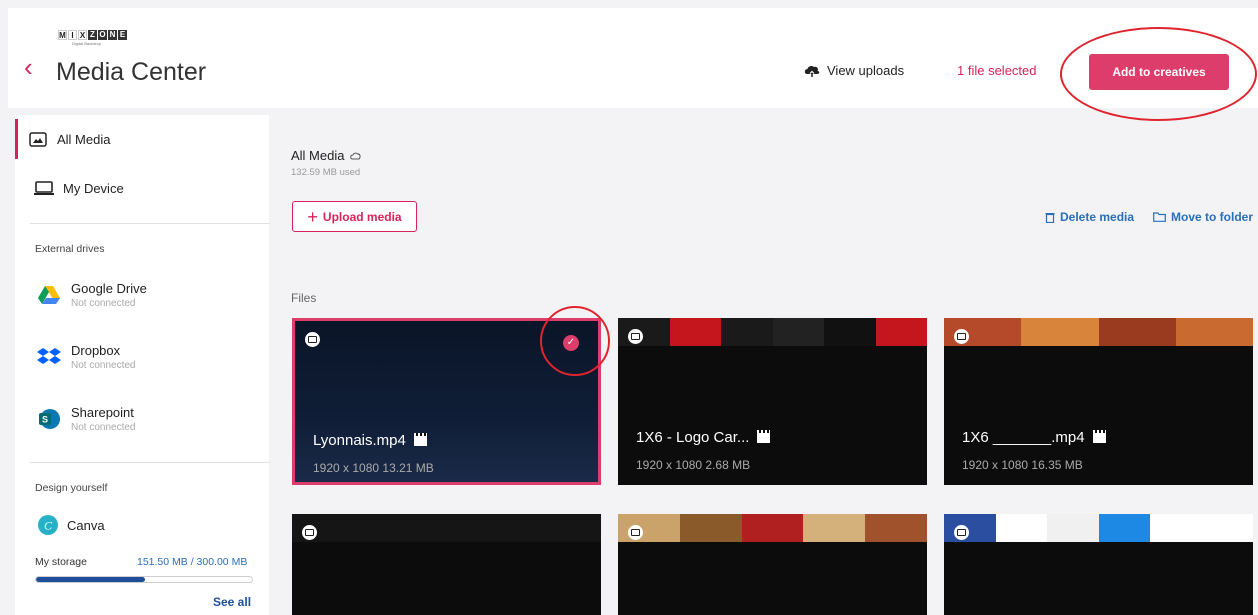 This screenshot has width=1258, height=615. Describe the element at coordinates (304, 298) in the screenshot. I see `files-heading: Files` at that location.